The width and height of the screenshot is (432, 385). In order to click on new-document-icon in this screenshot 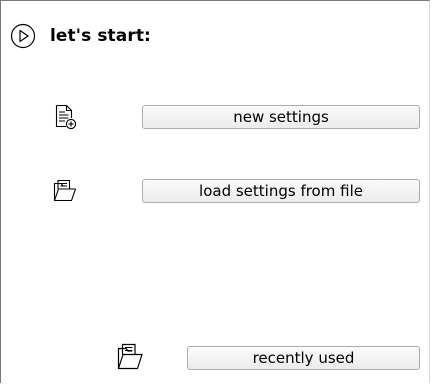, I will do `click(66, 117)`.